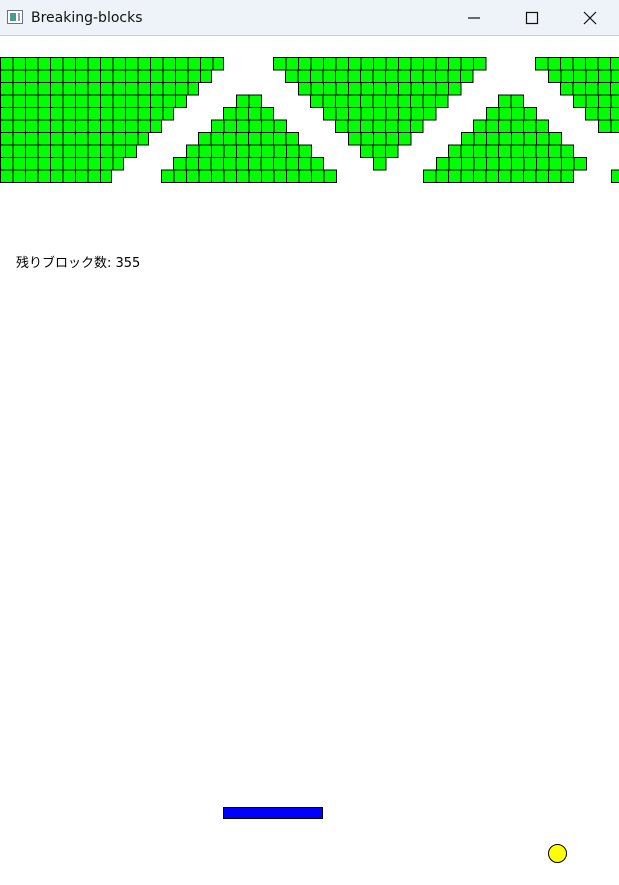  I want to click on minimize-button, so click(474, 17).